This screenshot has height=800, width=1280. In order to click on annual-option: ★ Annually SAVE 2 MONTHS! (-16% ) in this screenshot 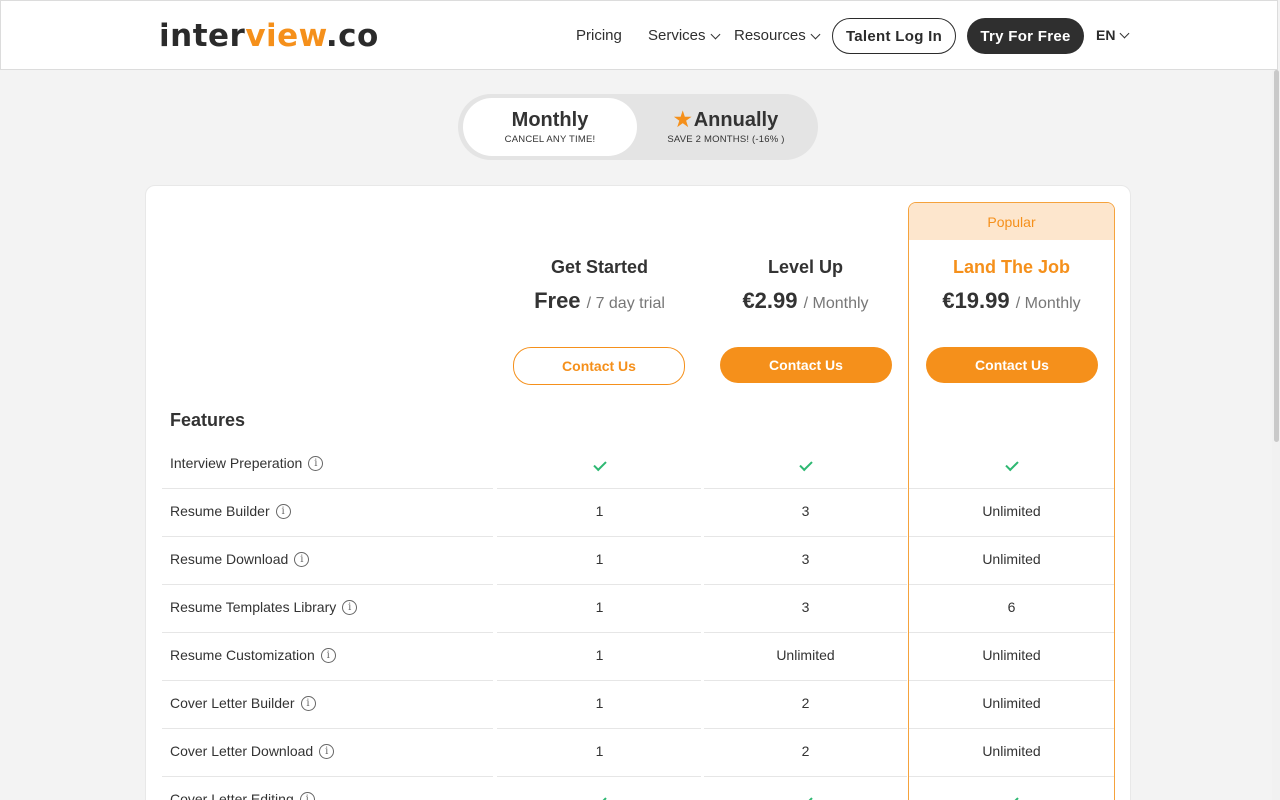, I will do `click(726, 127)`.